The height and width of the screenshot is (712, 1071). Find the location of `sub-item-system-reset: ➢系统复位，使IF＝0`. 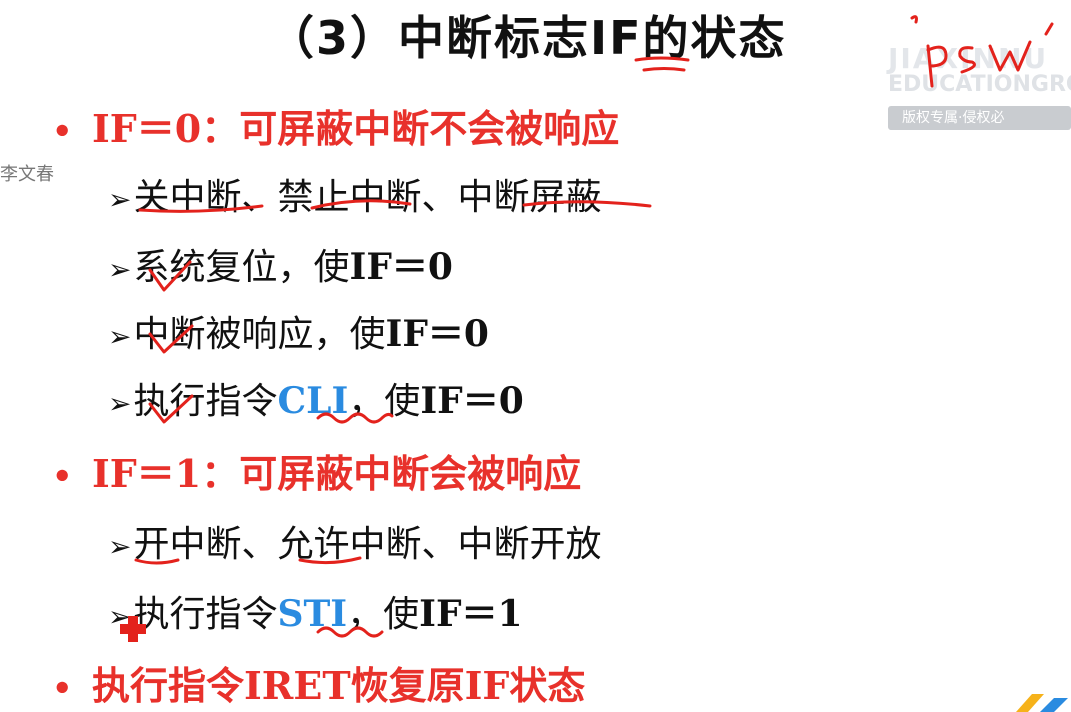

sub-item-system-reset: ➢系统复位，使IF＝0 is located at coordinates (280, 264).